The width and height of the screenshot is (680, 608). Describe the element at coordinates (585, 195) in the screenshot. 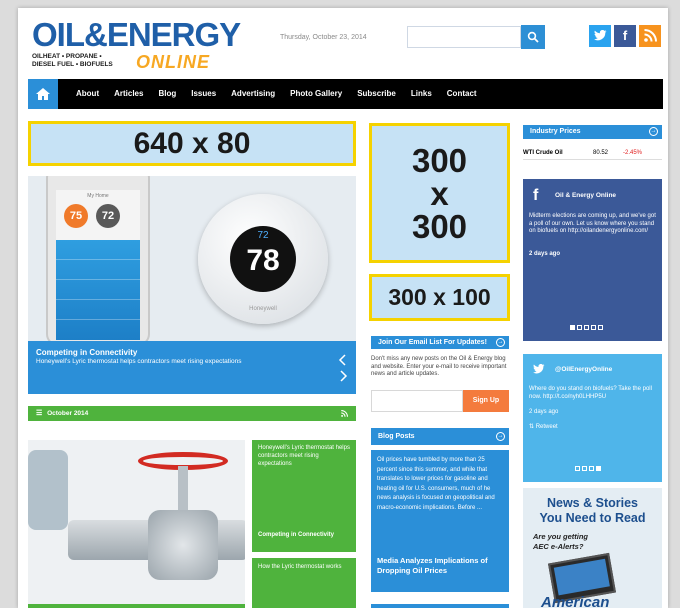

I see `facebook-page-name: Oil & Energy Online` at that location.